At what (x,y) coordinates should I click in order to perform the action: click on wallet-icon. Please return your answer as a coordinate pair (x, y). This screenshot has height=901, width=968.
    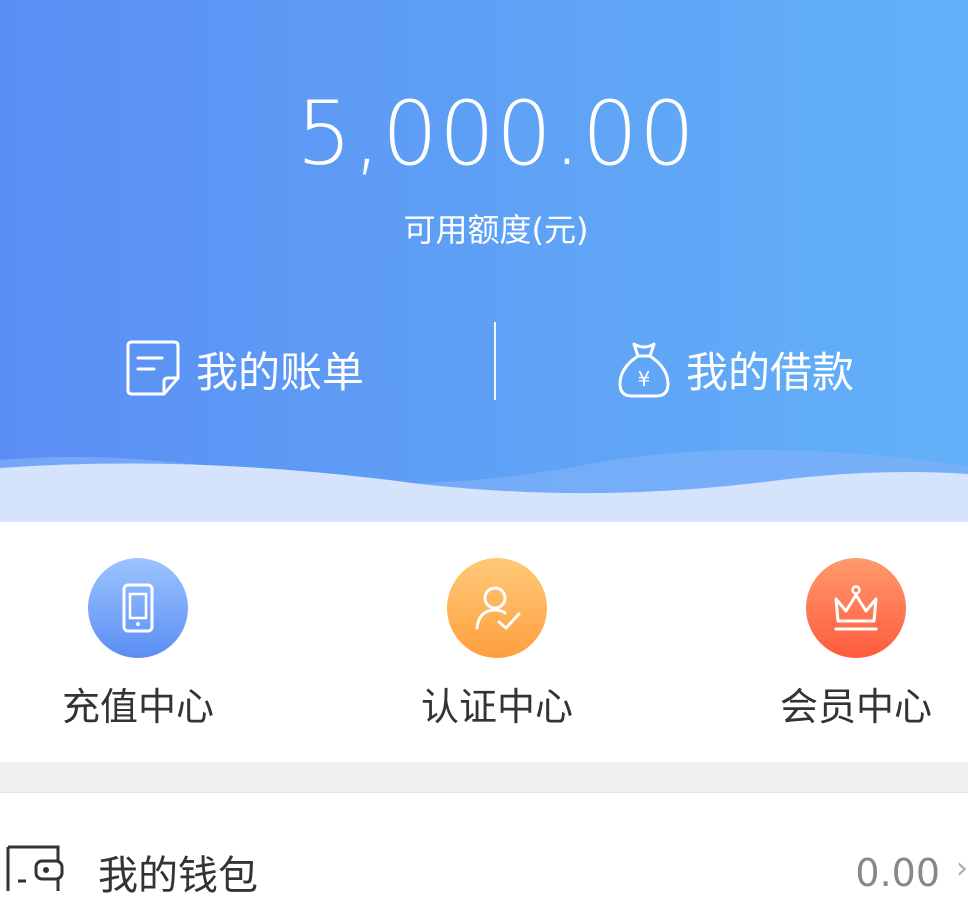
    Looking at the image, I should click on (35, 866).